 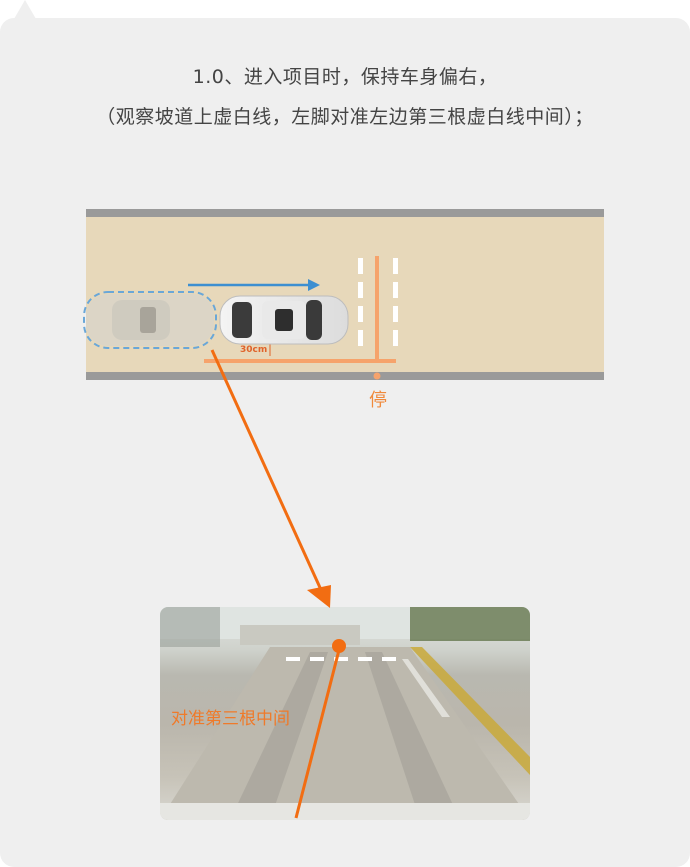 What do you see at coordinates (254, 350) in the screenshot?
I see `distance-label: 30cm` at bounding box center [254, 350].